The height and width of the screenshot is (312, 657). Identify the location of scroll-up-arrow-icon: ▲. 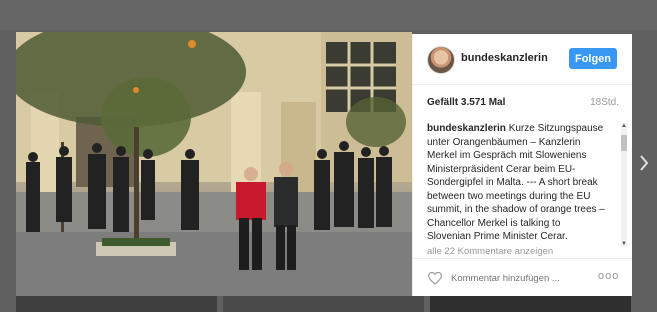
(624, 126).